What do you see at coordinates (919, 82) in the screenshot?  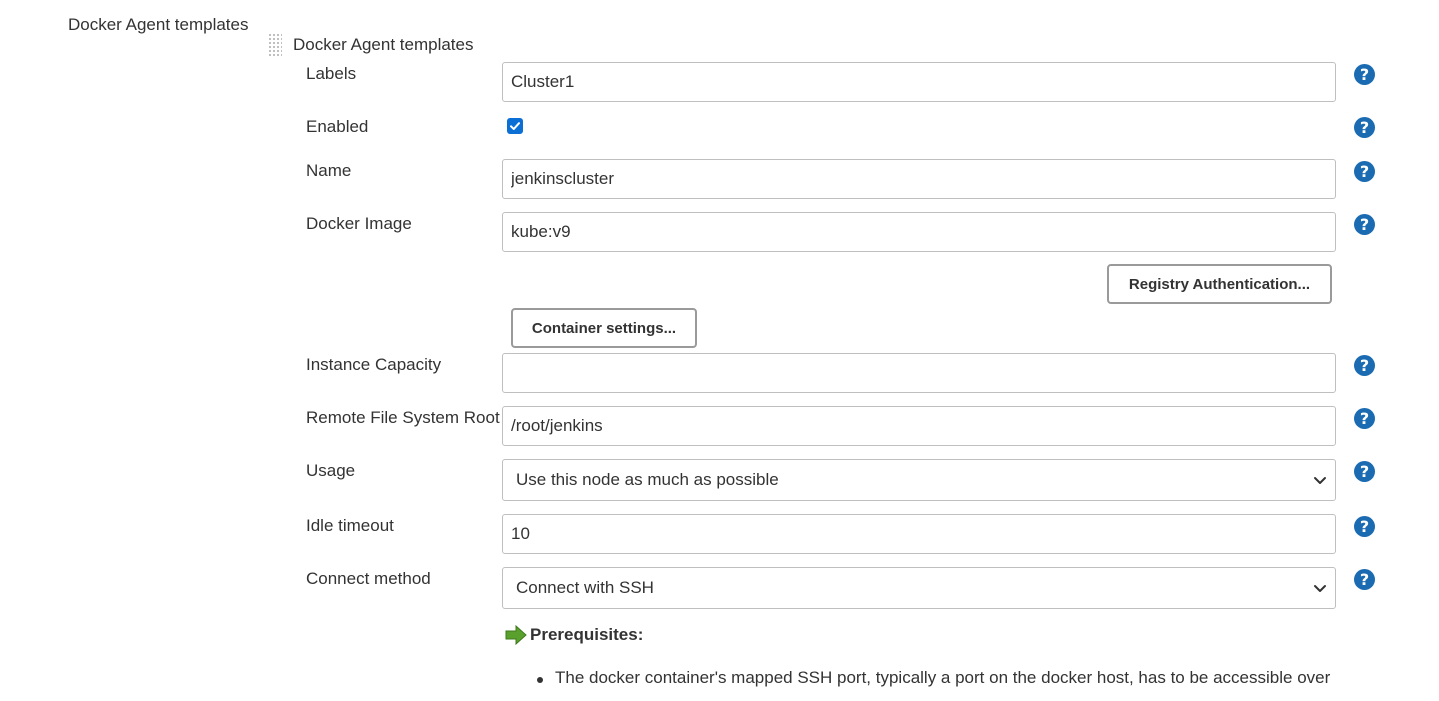 I see `labels-input` at bounding box center [919, 82].